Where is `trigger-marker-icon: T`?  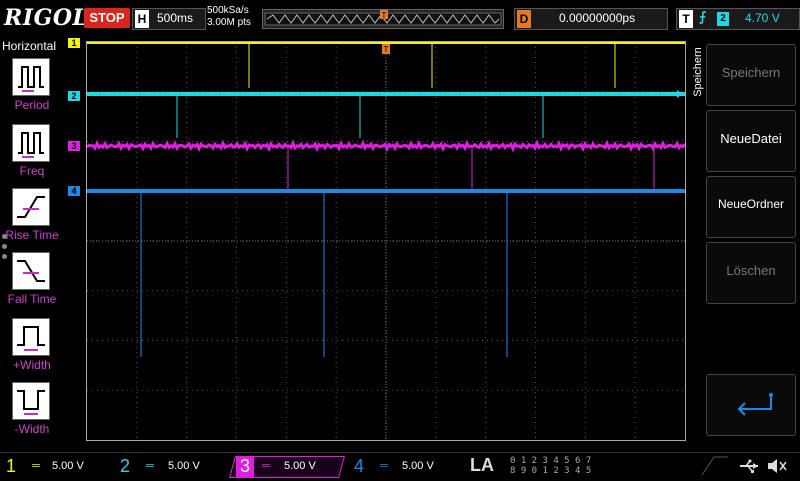 trigger-marker-icon: T is located at coordinates (384, 15).